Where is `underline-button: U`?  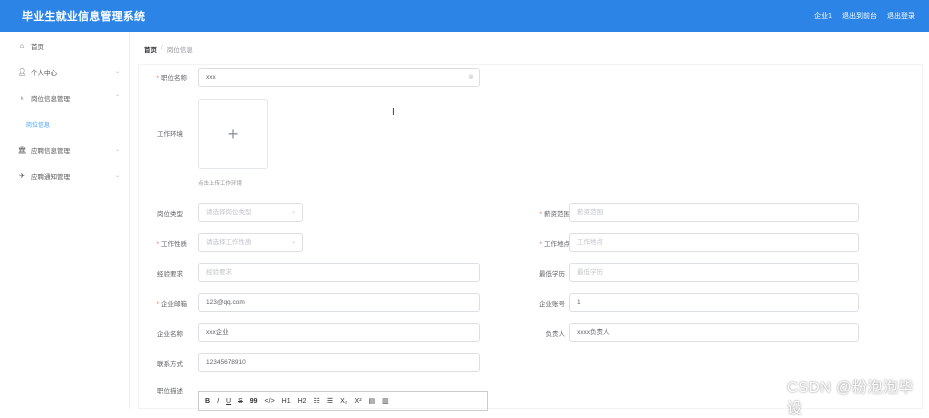 underline-button: U is located at coordinates (228, 401).